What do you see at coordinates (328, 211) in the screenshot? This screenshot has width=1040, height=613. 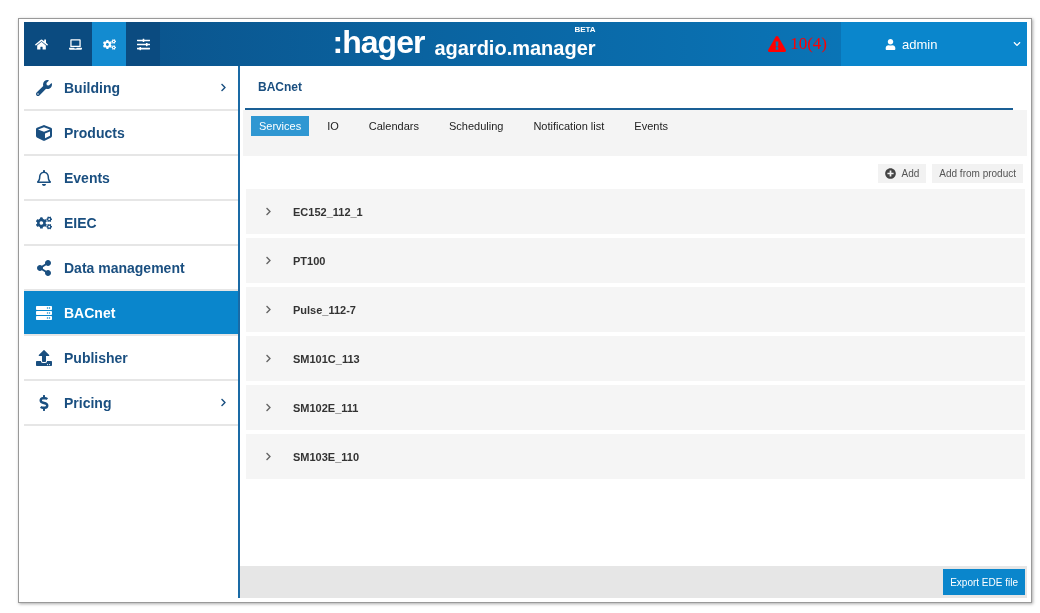 I see `service-name: EC152_112_1` at bounding box center [328, 211].